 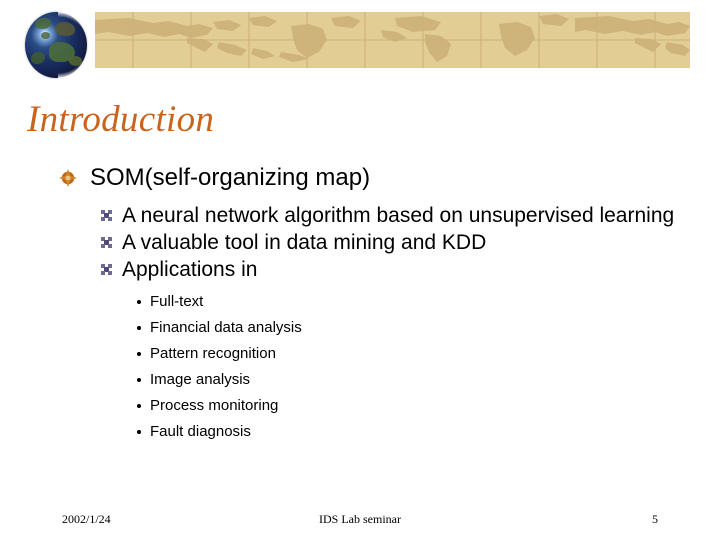 I want to click on bullet-level3: Pattern recognition, so click(x=360, y=354).